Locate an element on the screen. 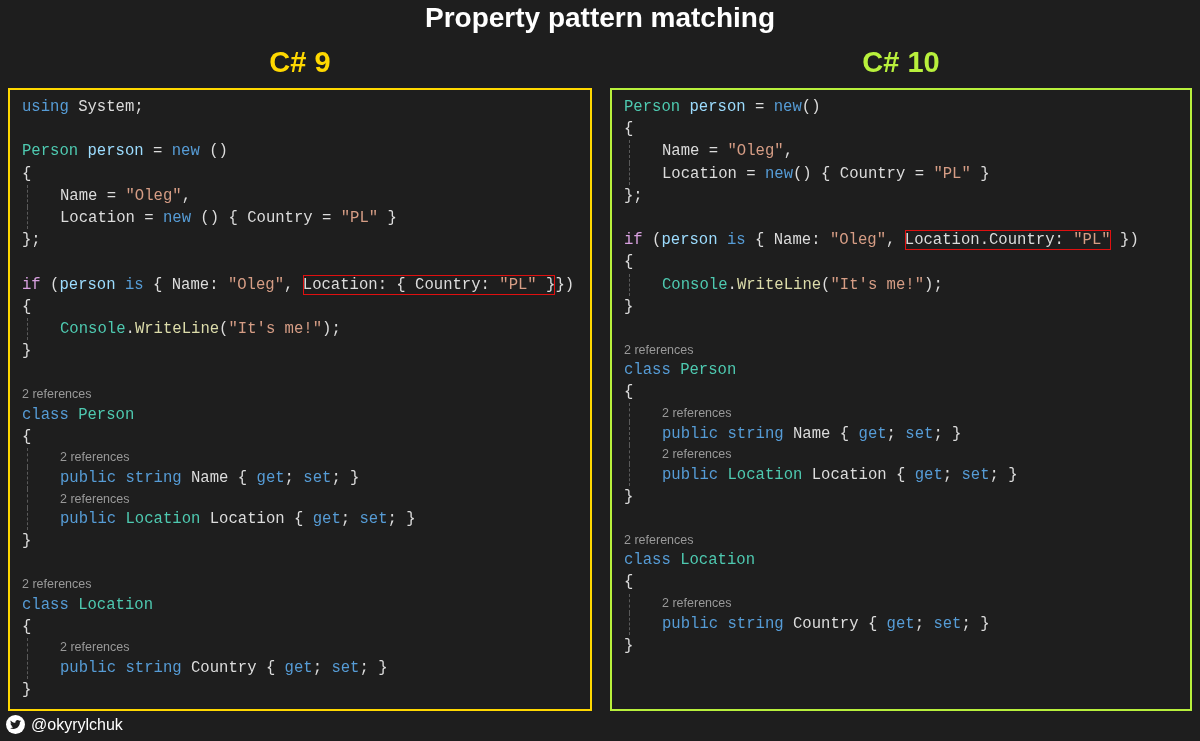 This screenshot has width=1200, height=741. code-text: Person person = new () is located at coordinates (125, 151).